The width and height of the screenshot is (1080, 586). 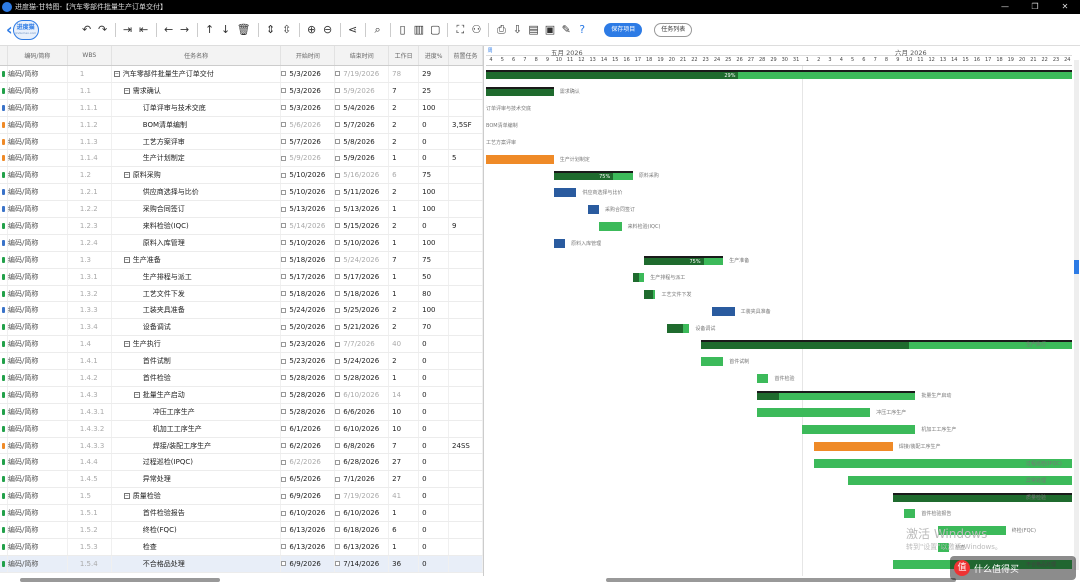 What do you see at coordinates (362, 192) in the screenshot?
I see `cell-end: 5/11/2026` at bounding box center [362, 192].